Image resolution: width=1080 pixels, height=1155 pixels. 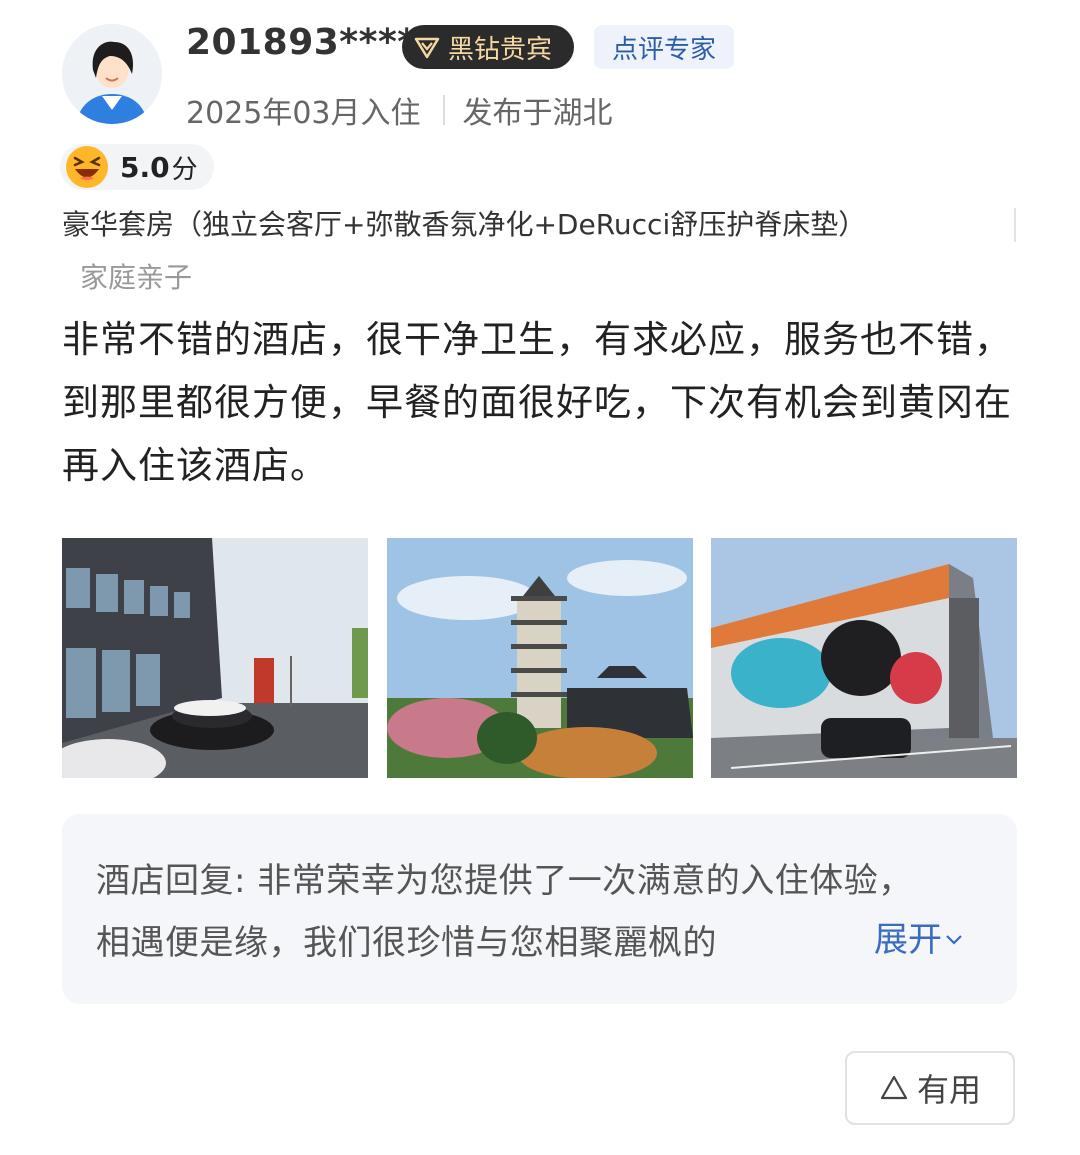 What do you see at coordinates (500, 49) in the screenshot?
I see `vip-label: 黑钻贵宾` at bounding box center [500, 49].